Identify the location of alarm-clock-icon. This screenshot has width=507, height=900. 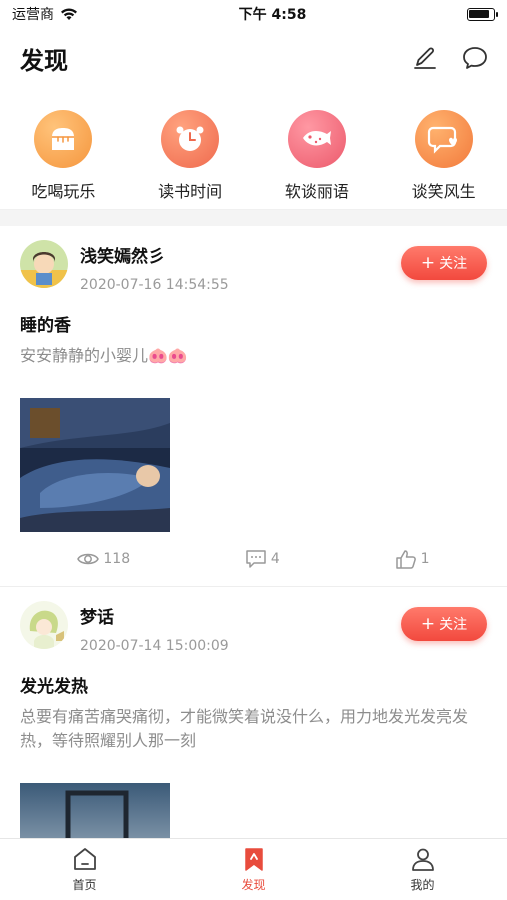
(190, 139).